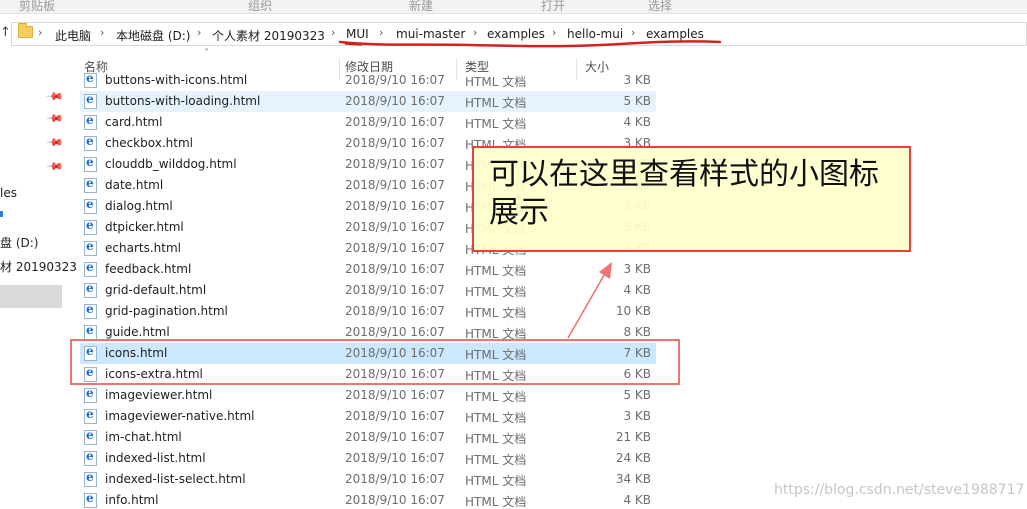  What do you see at coordinates (159, 395) in the screenshot?
I see `file-name: imageviewer.html` at bounding box center [159, 395].